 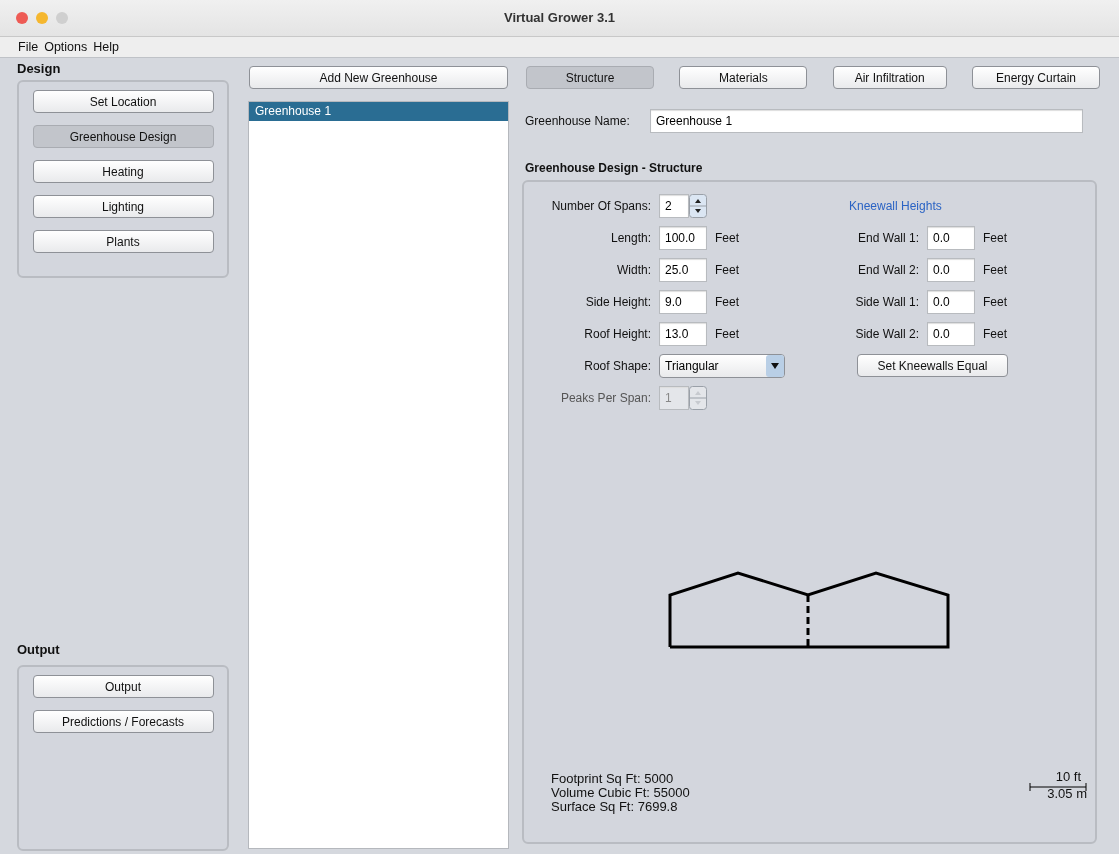 What do you see at coordinates (66, 47) in the screenshot?
I see `menu-item: Options` at bounding box center [66, 47].